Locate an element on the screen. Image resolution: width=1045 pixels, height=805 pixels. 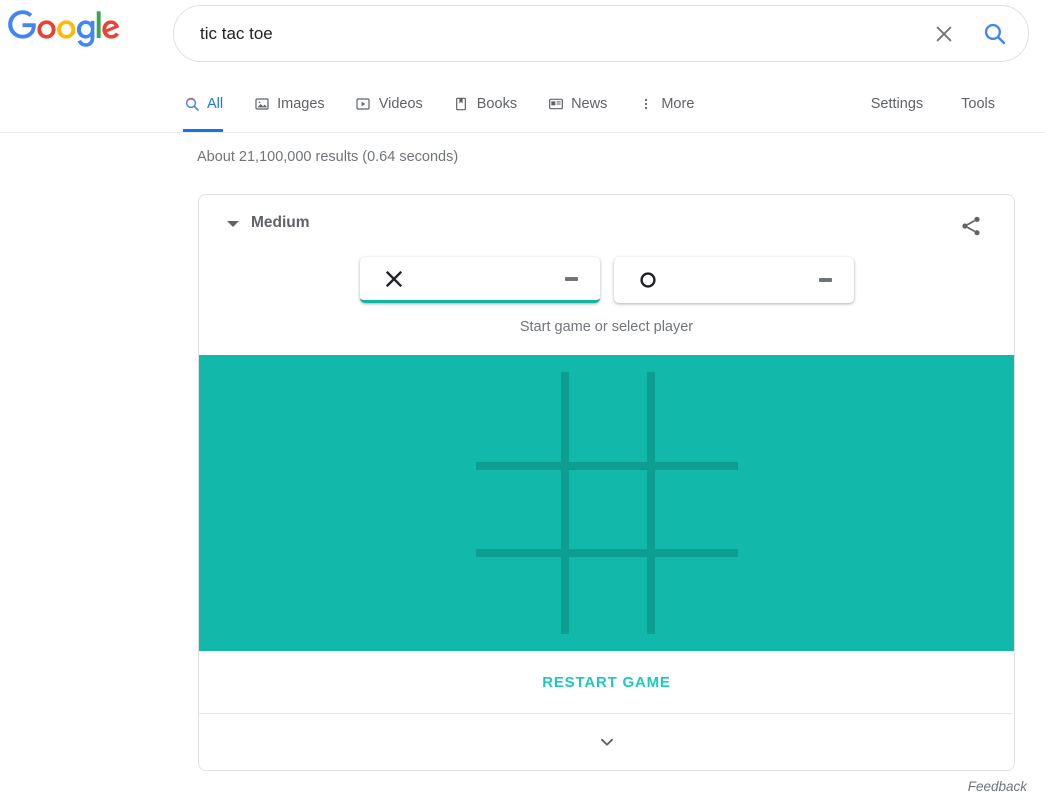
chevron-down-icon is located at coordinates (606, 742).